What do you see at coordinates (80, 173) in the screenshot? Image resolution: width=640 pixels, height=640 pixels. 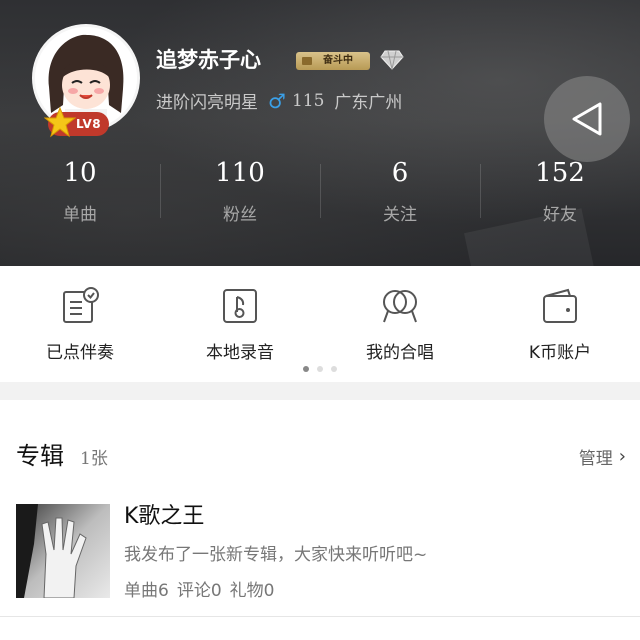 I see `stat-value: 10` at bounding box center [80, 173].